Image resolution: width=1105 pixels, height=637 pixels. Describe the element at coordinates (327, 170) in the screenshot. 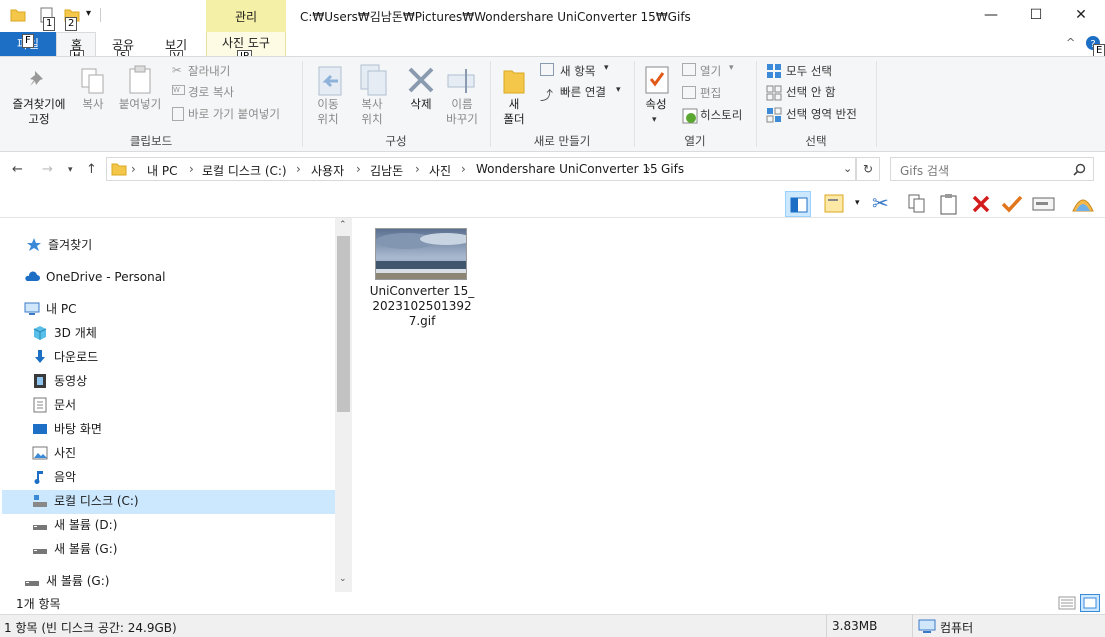

I see `breadcrumb-users: 사용자` at that location.